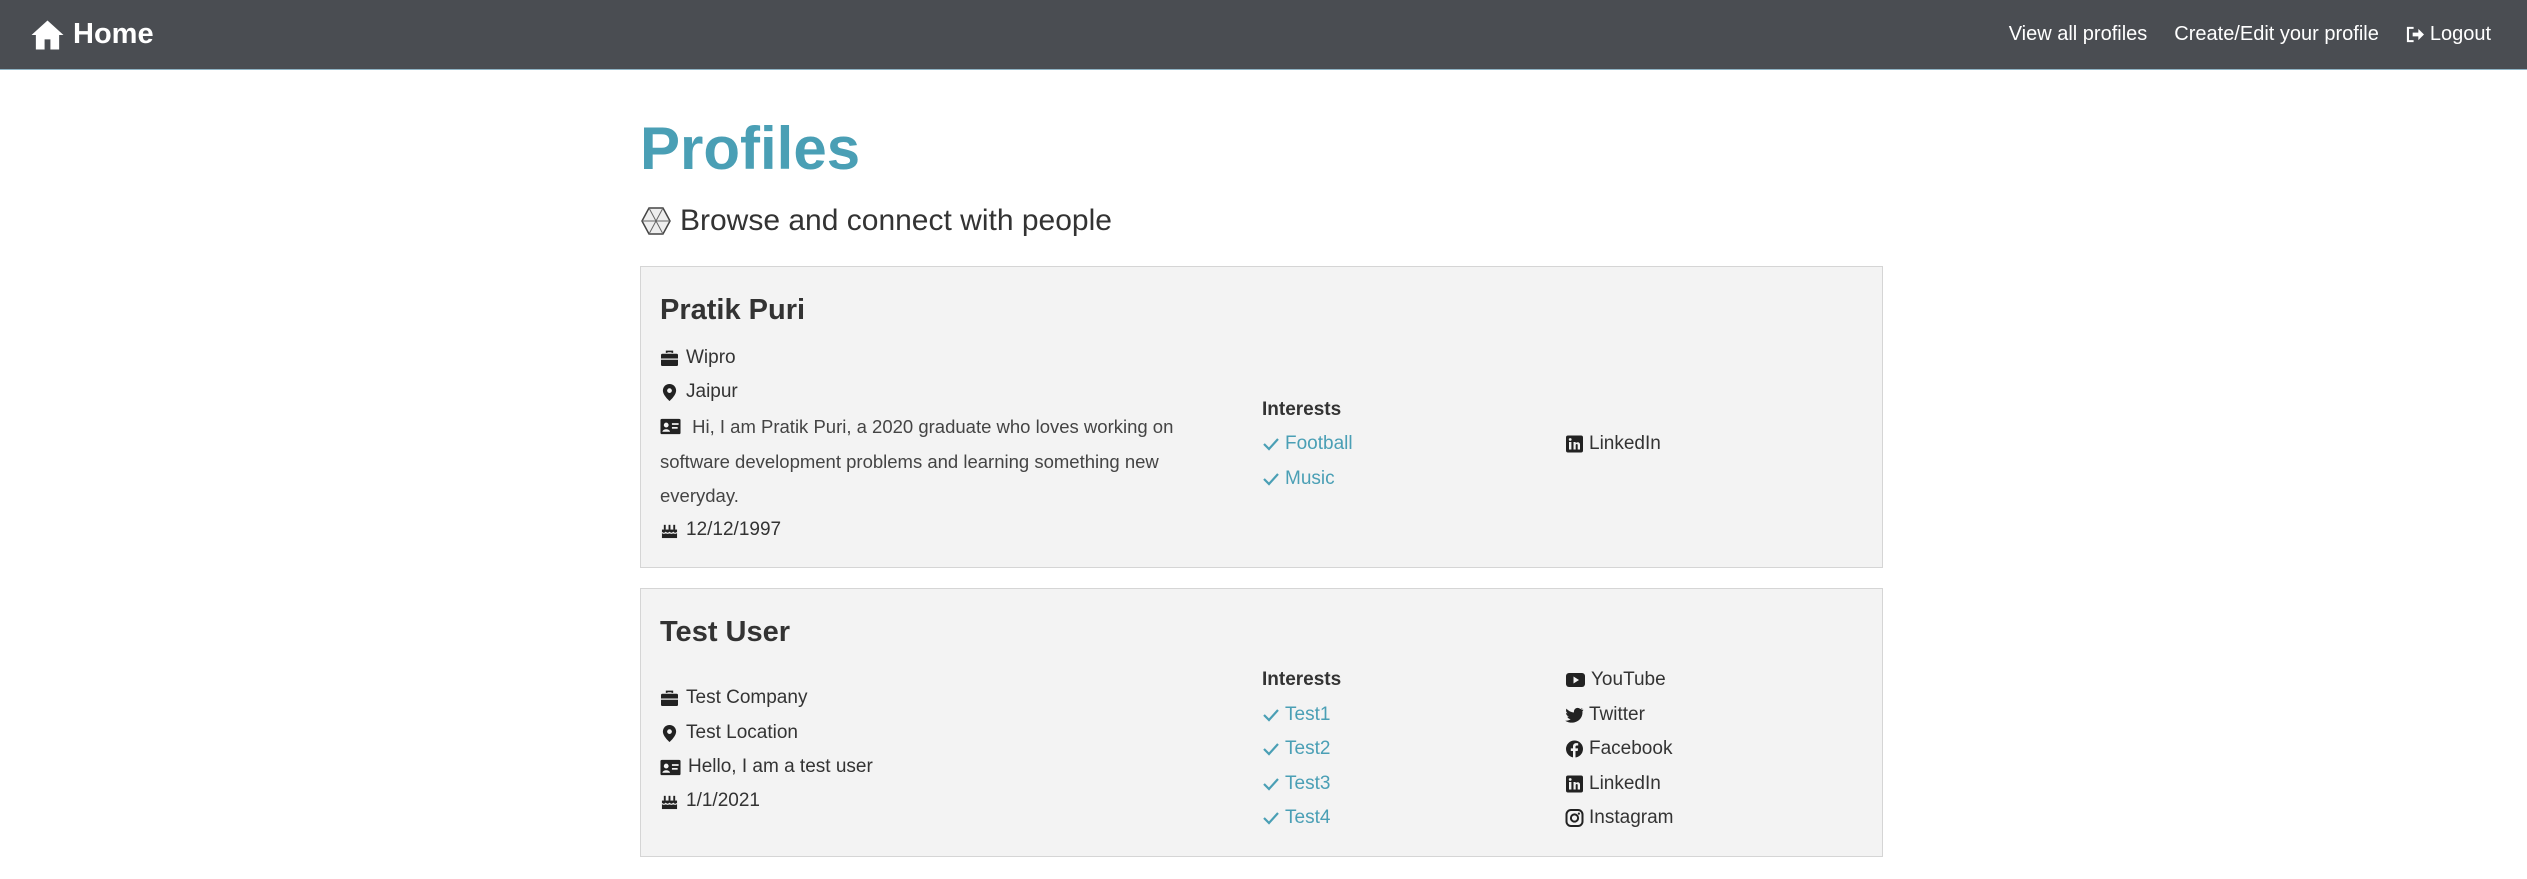  I want to click on location-text: Jaipur, so click(712, 391).